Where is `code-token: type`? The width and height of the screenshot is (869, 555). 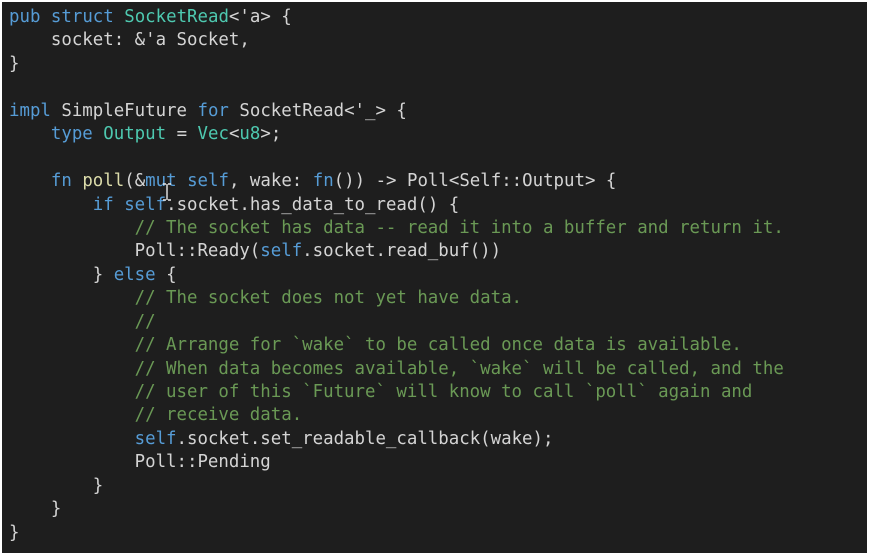 code-token: type is located at coordinates (71, 134).